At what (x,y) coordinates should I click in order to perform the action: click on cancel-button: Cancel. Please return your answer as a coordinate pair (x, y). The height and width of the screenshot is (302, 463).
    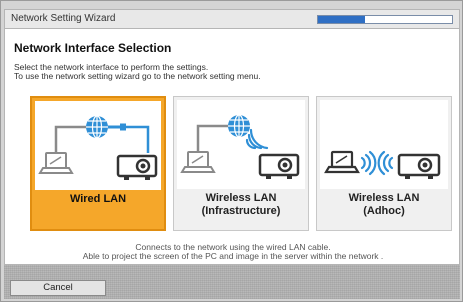
    Looking at the image, I should click on (58, 288).